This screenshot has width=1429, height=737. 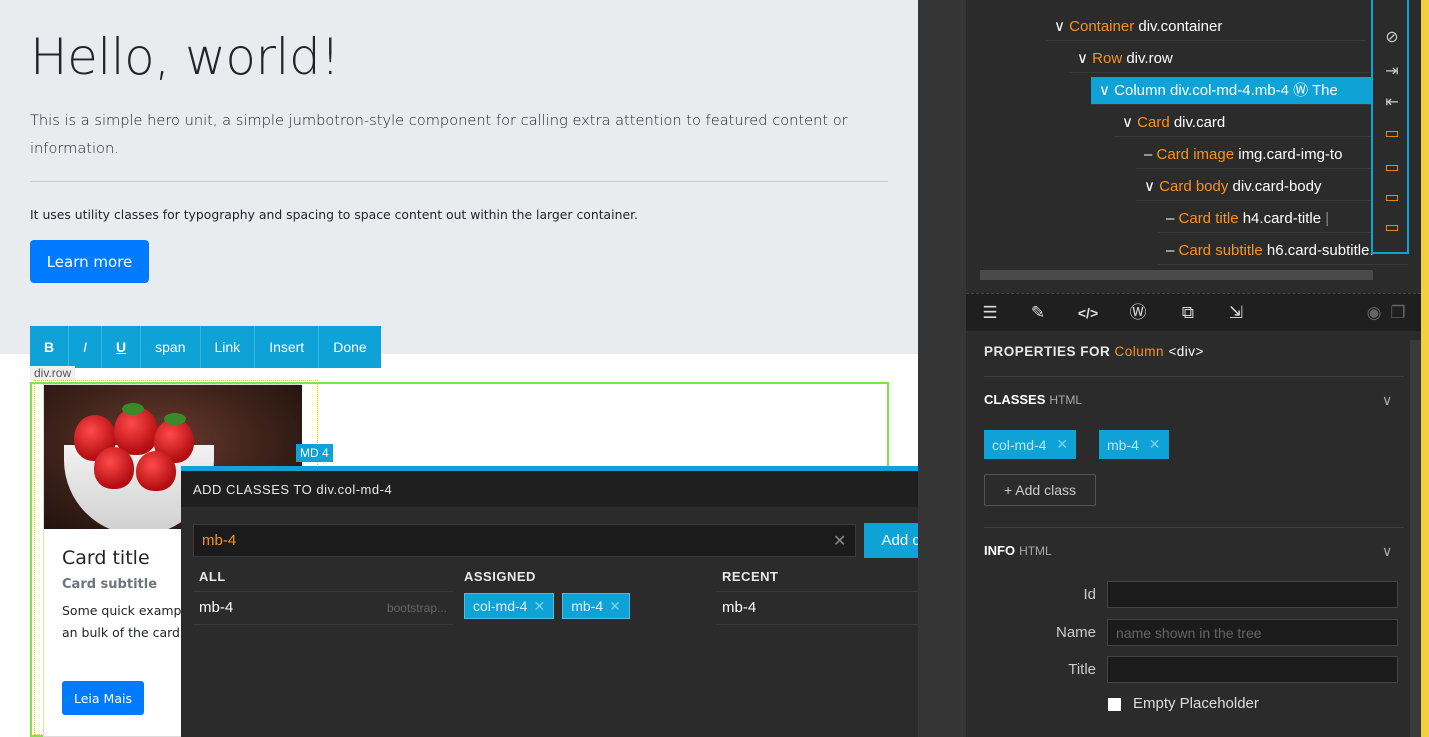 What do you see at coordinates (109, 584) in the screenshot?
I see `card-subtitle: Card subtitle` at bounding box center [109, 584].